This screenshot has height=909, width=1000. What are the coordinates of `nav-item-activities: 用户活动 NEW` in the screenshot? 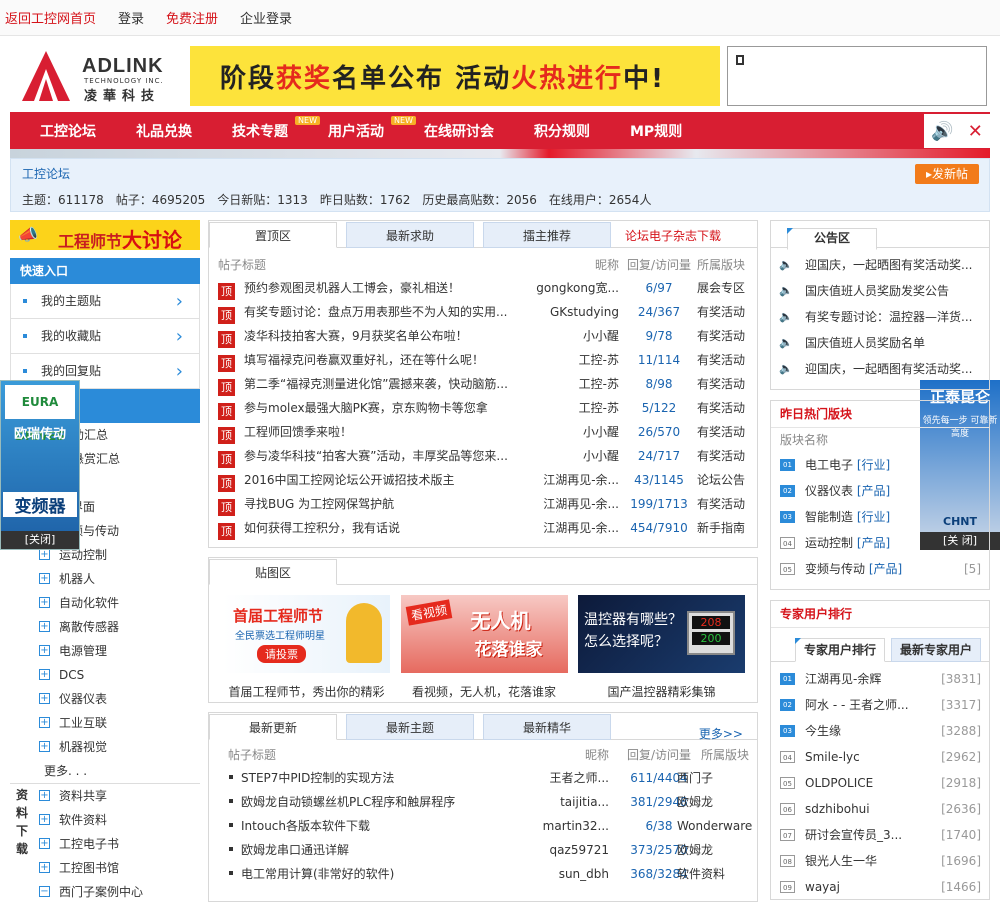 It's located at (372, 128).